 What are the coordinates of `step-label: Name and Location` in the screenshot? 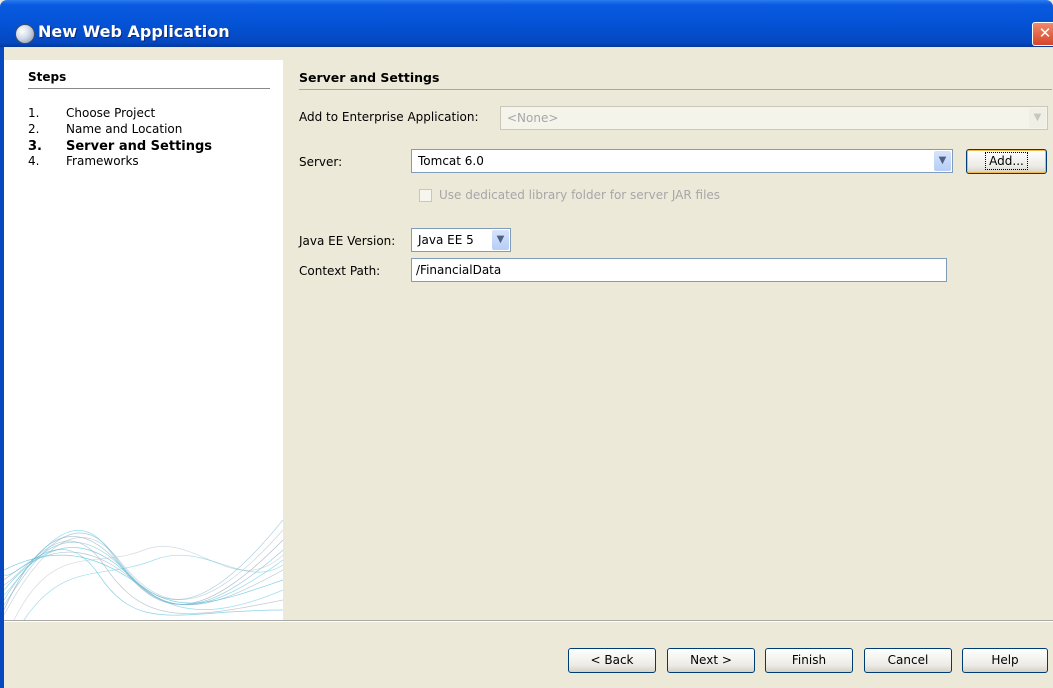 It's located at (124, 129).